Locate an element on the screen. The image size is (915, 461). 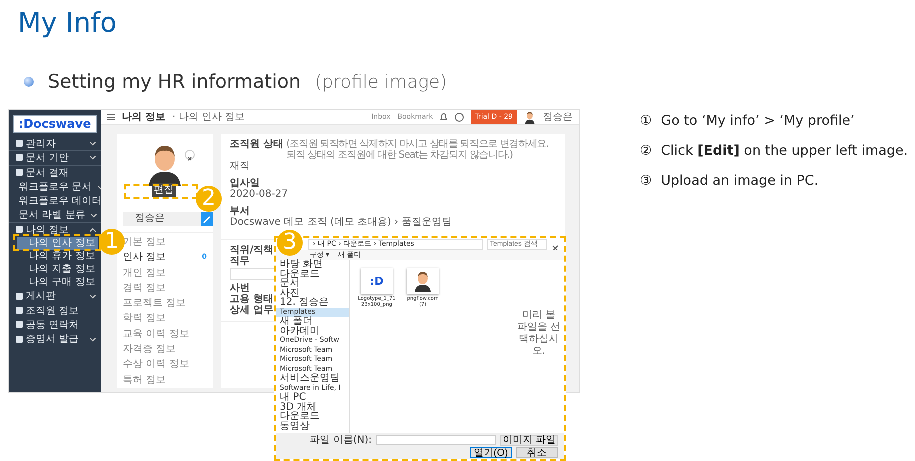
field-label: 사번 is located at coordinates (240, 288).